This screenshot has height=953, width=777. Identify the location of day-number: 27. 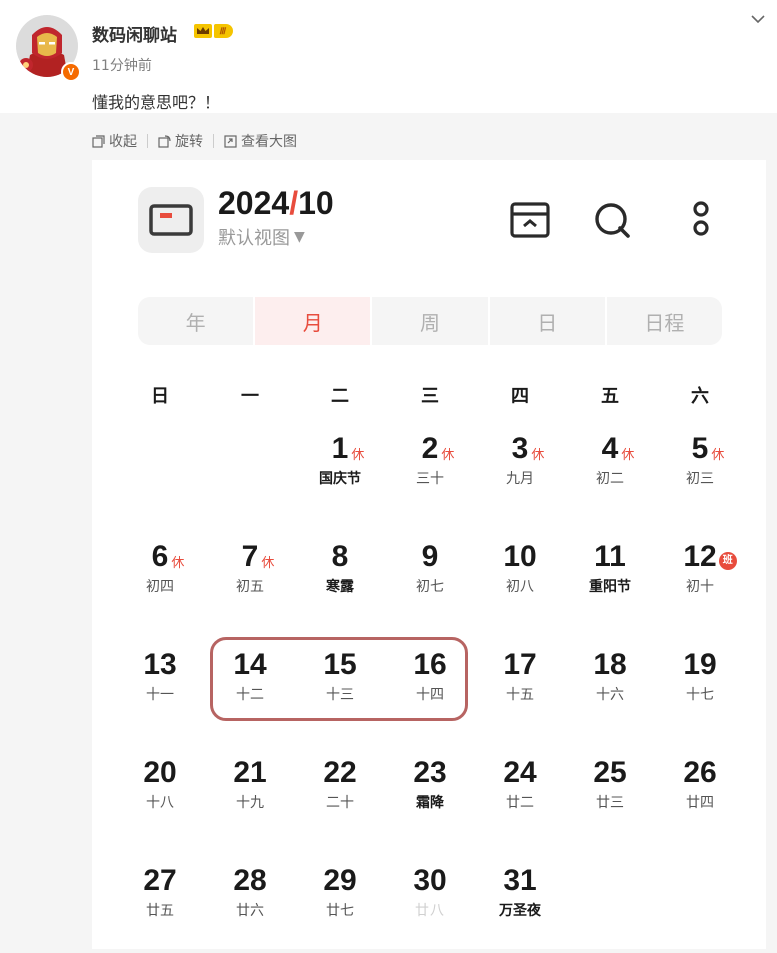
(160, 880).